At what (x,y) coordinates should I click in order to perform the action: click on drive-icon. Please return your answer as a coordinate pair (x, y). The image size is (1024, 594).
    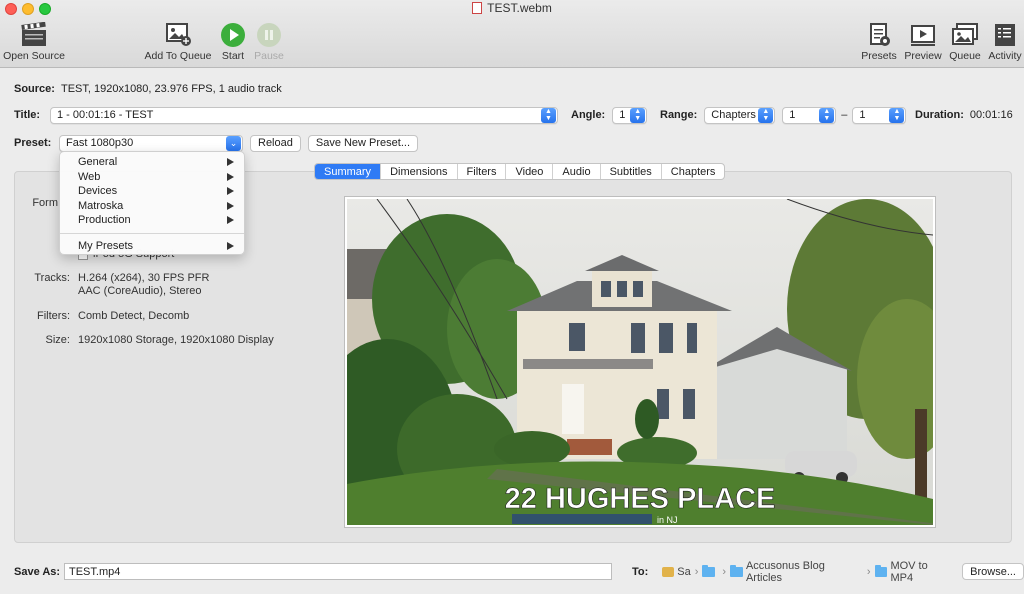
    Looking at the image, I should click on (668, 571).